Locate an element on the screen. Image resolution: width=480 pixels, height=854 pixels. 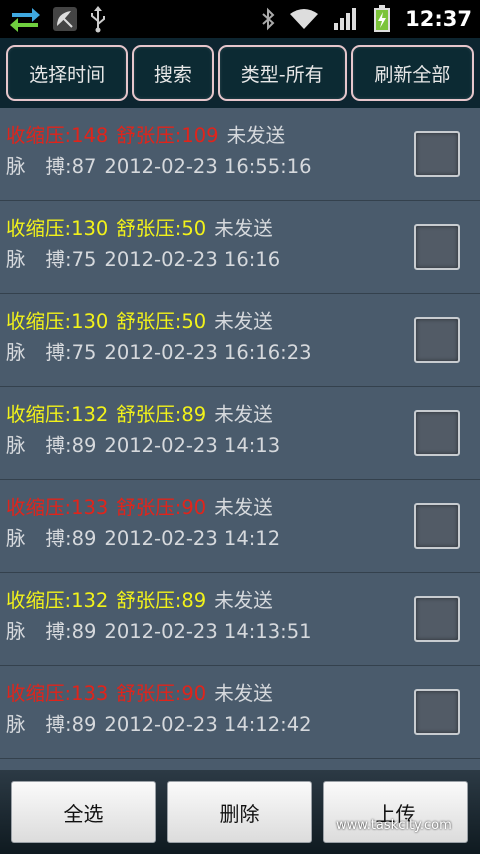
diastolic-value: 舒张压:109 is located at coordinates (167, 135).